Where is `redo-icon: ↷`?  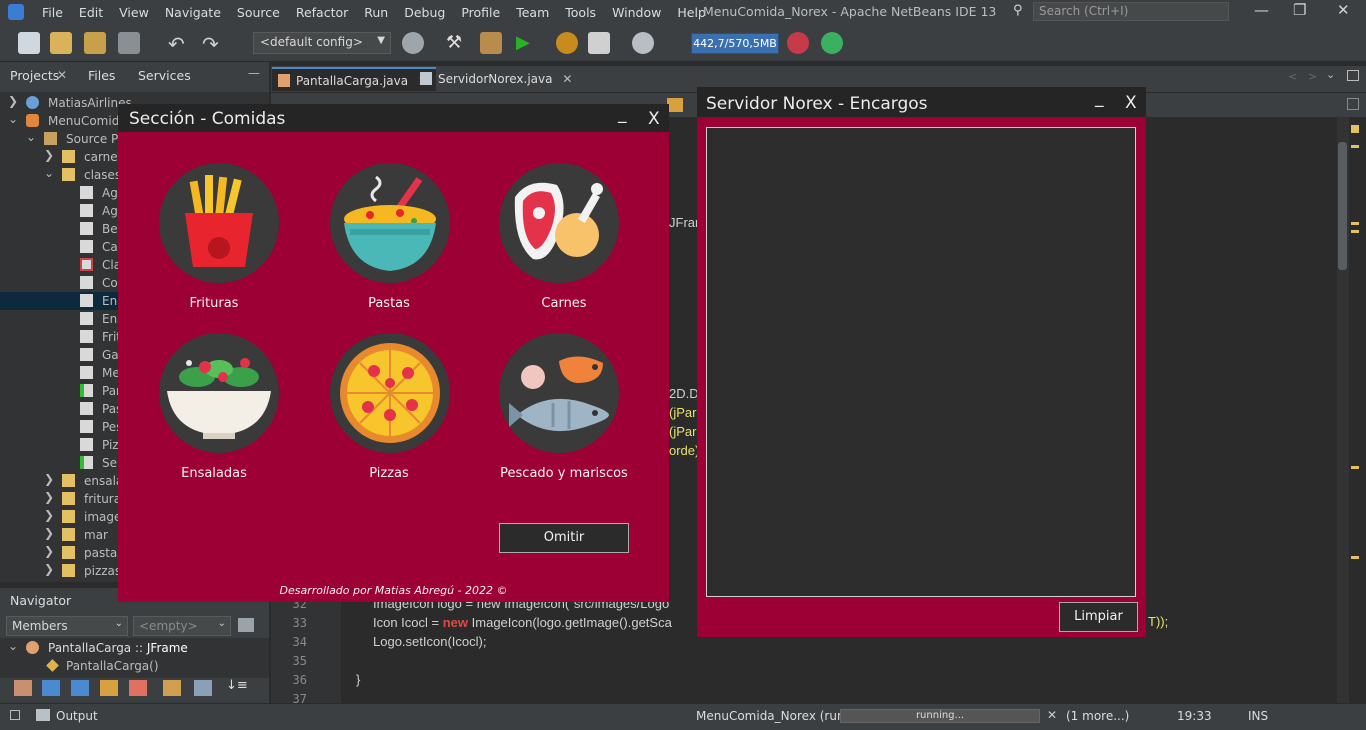 redo-icon: ↷ is located at coordinates (213, 44).